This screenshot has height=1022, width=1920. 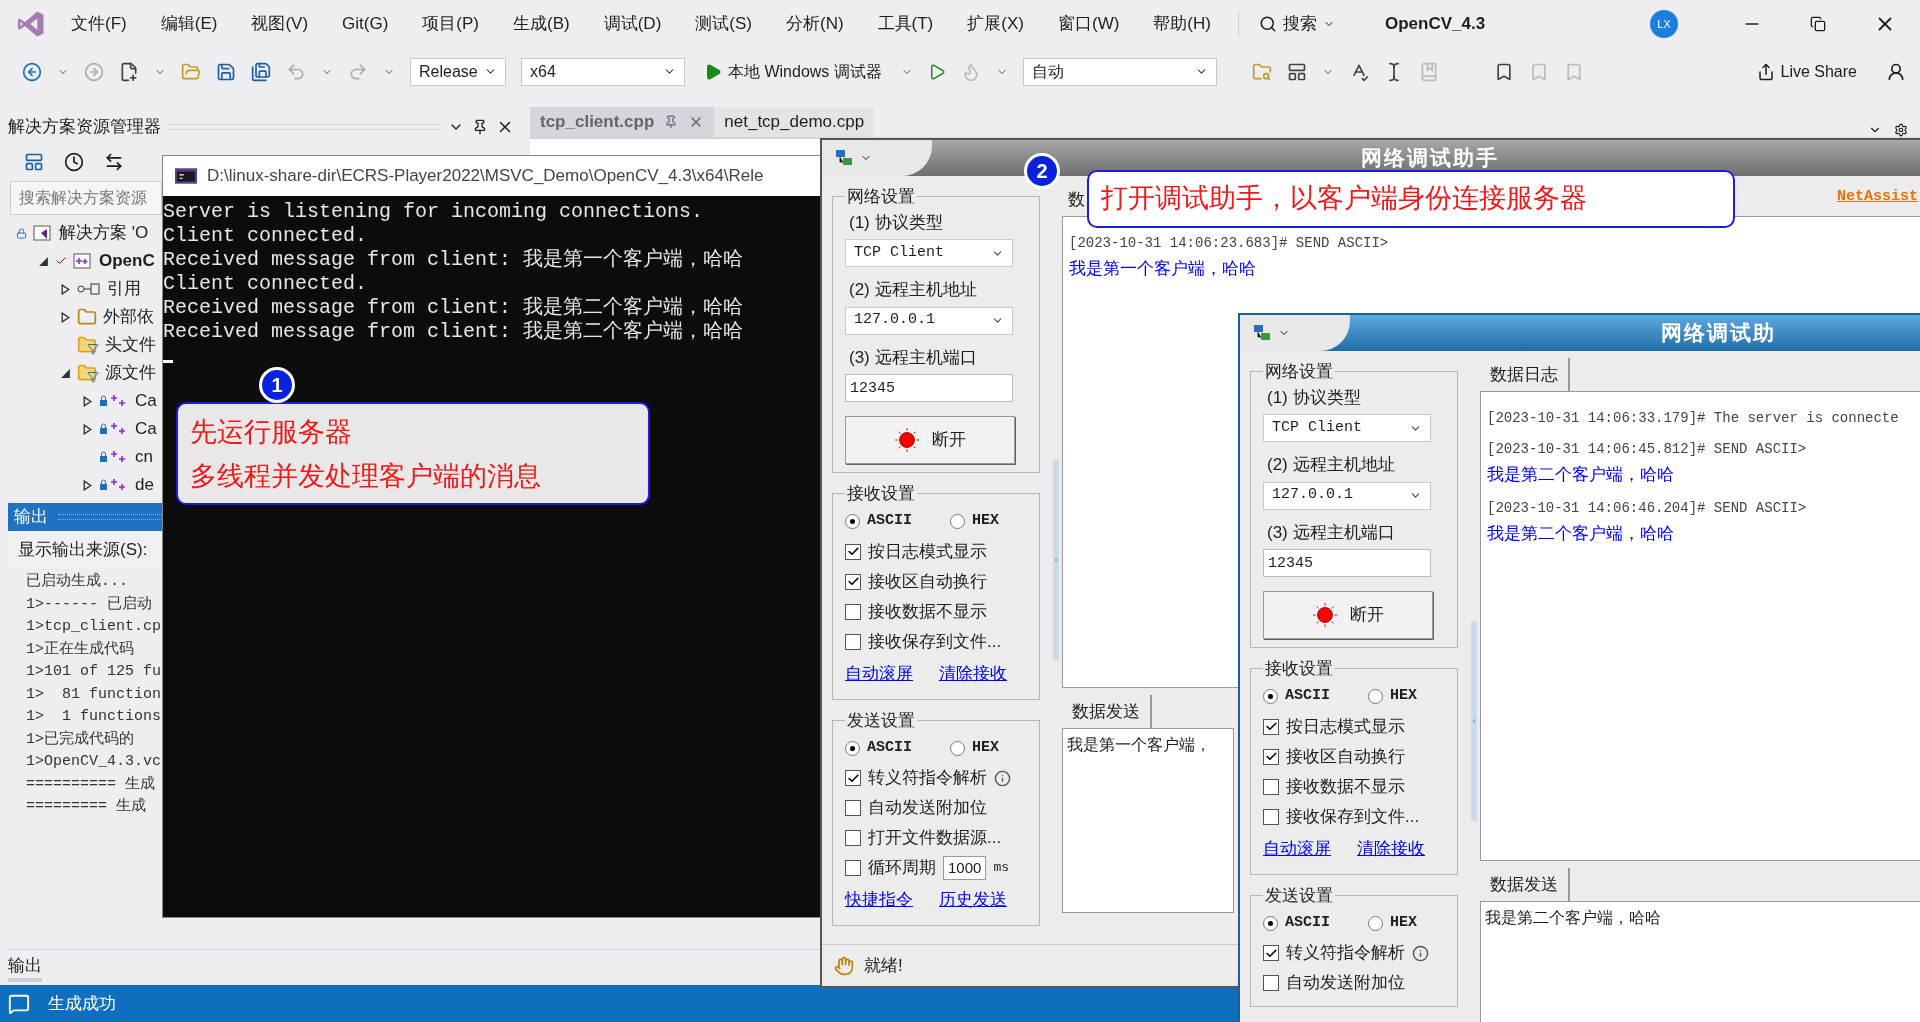 What do you see at coordinates (94, 627) in the screenshot?
I see `output-line: 1>tcp_client.cp` at bounding box center [94, 627].